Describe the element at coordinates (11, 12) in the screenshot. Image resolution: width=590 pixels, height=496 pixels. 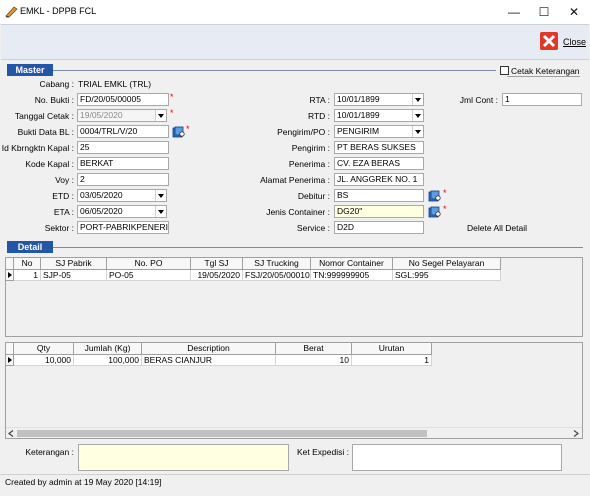
I see `app-icon` at that location.